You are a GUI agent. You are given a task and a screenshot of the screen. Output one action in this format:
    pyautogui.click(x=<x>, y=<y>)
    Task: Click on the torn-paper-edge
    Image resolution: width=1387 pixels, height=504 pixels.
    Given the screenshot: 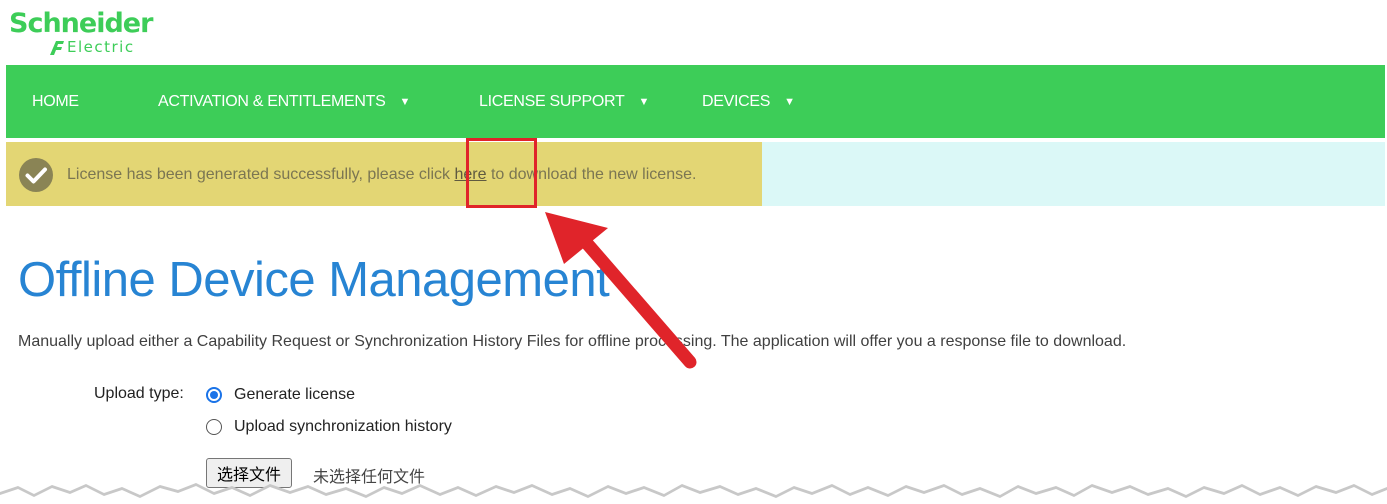 What is the action you would take?
    pyautogui.click(x=693, y=493)
    